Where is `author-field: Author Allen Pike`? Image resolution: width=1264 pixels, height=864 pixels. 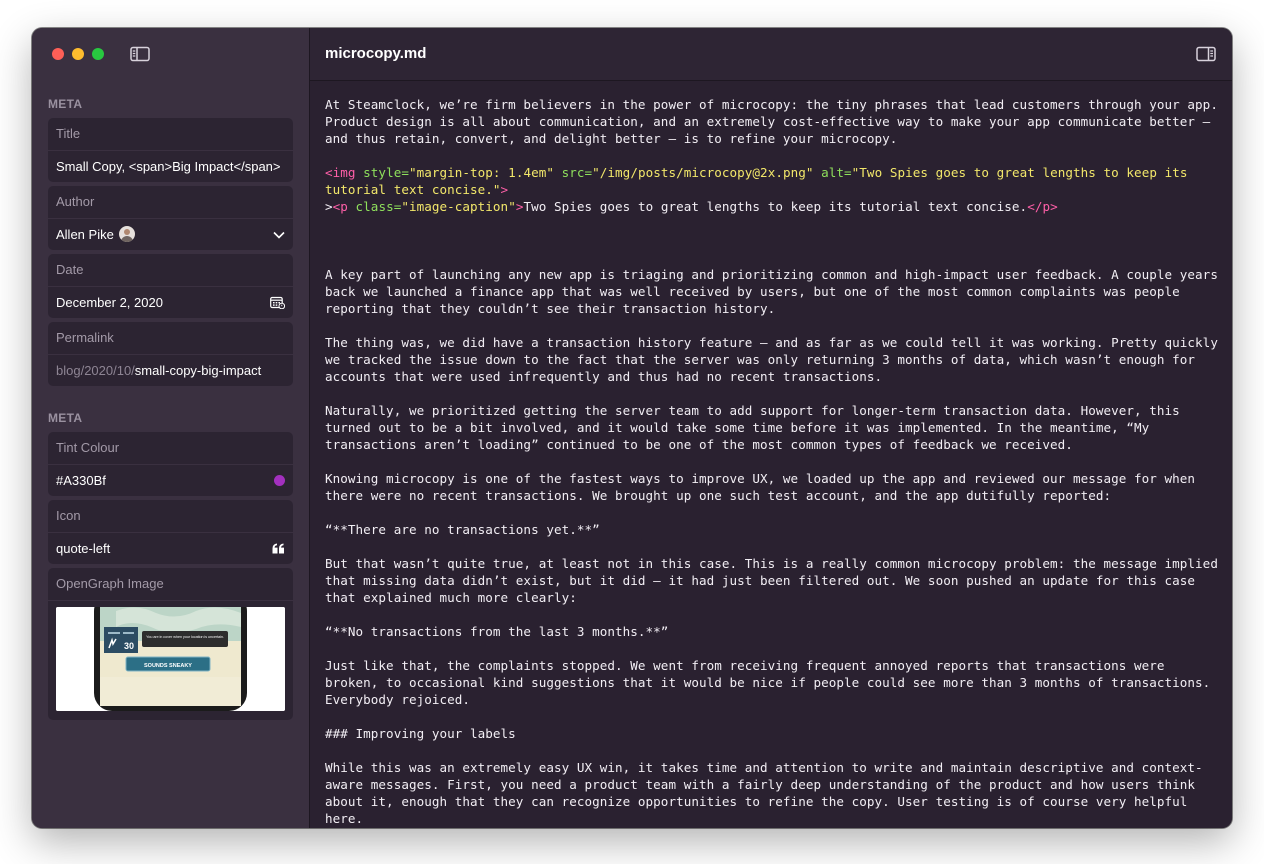
author-field: Author Allen Pike is located at coordinates (170, 218).